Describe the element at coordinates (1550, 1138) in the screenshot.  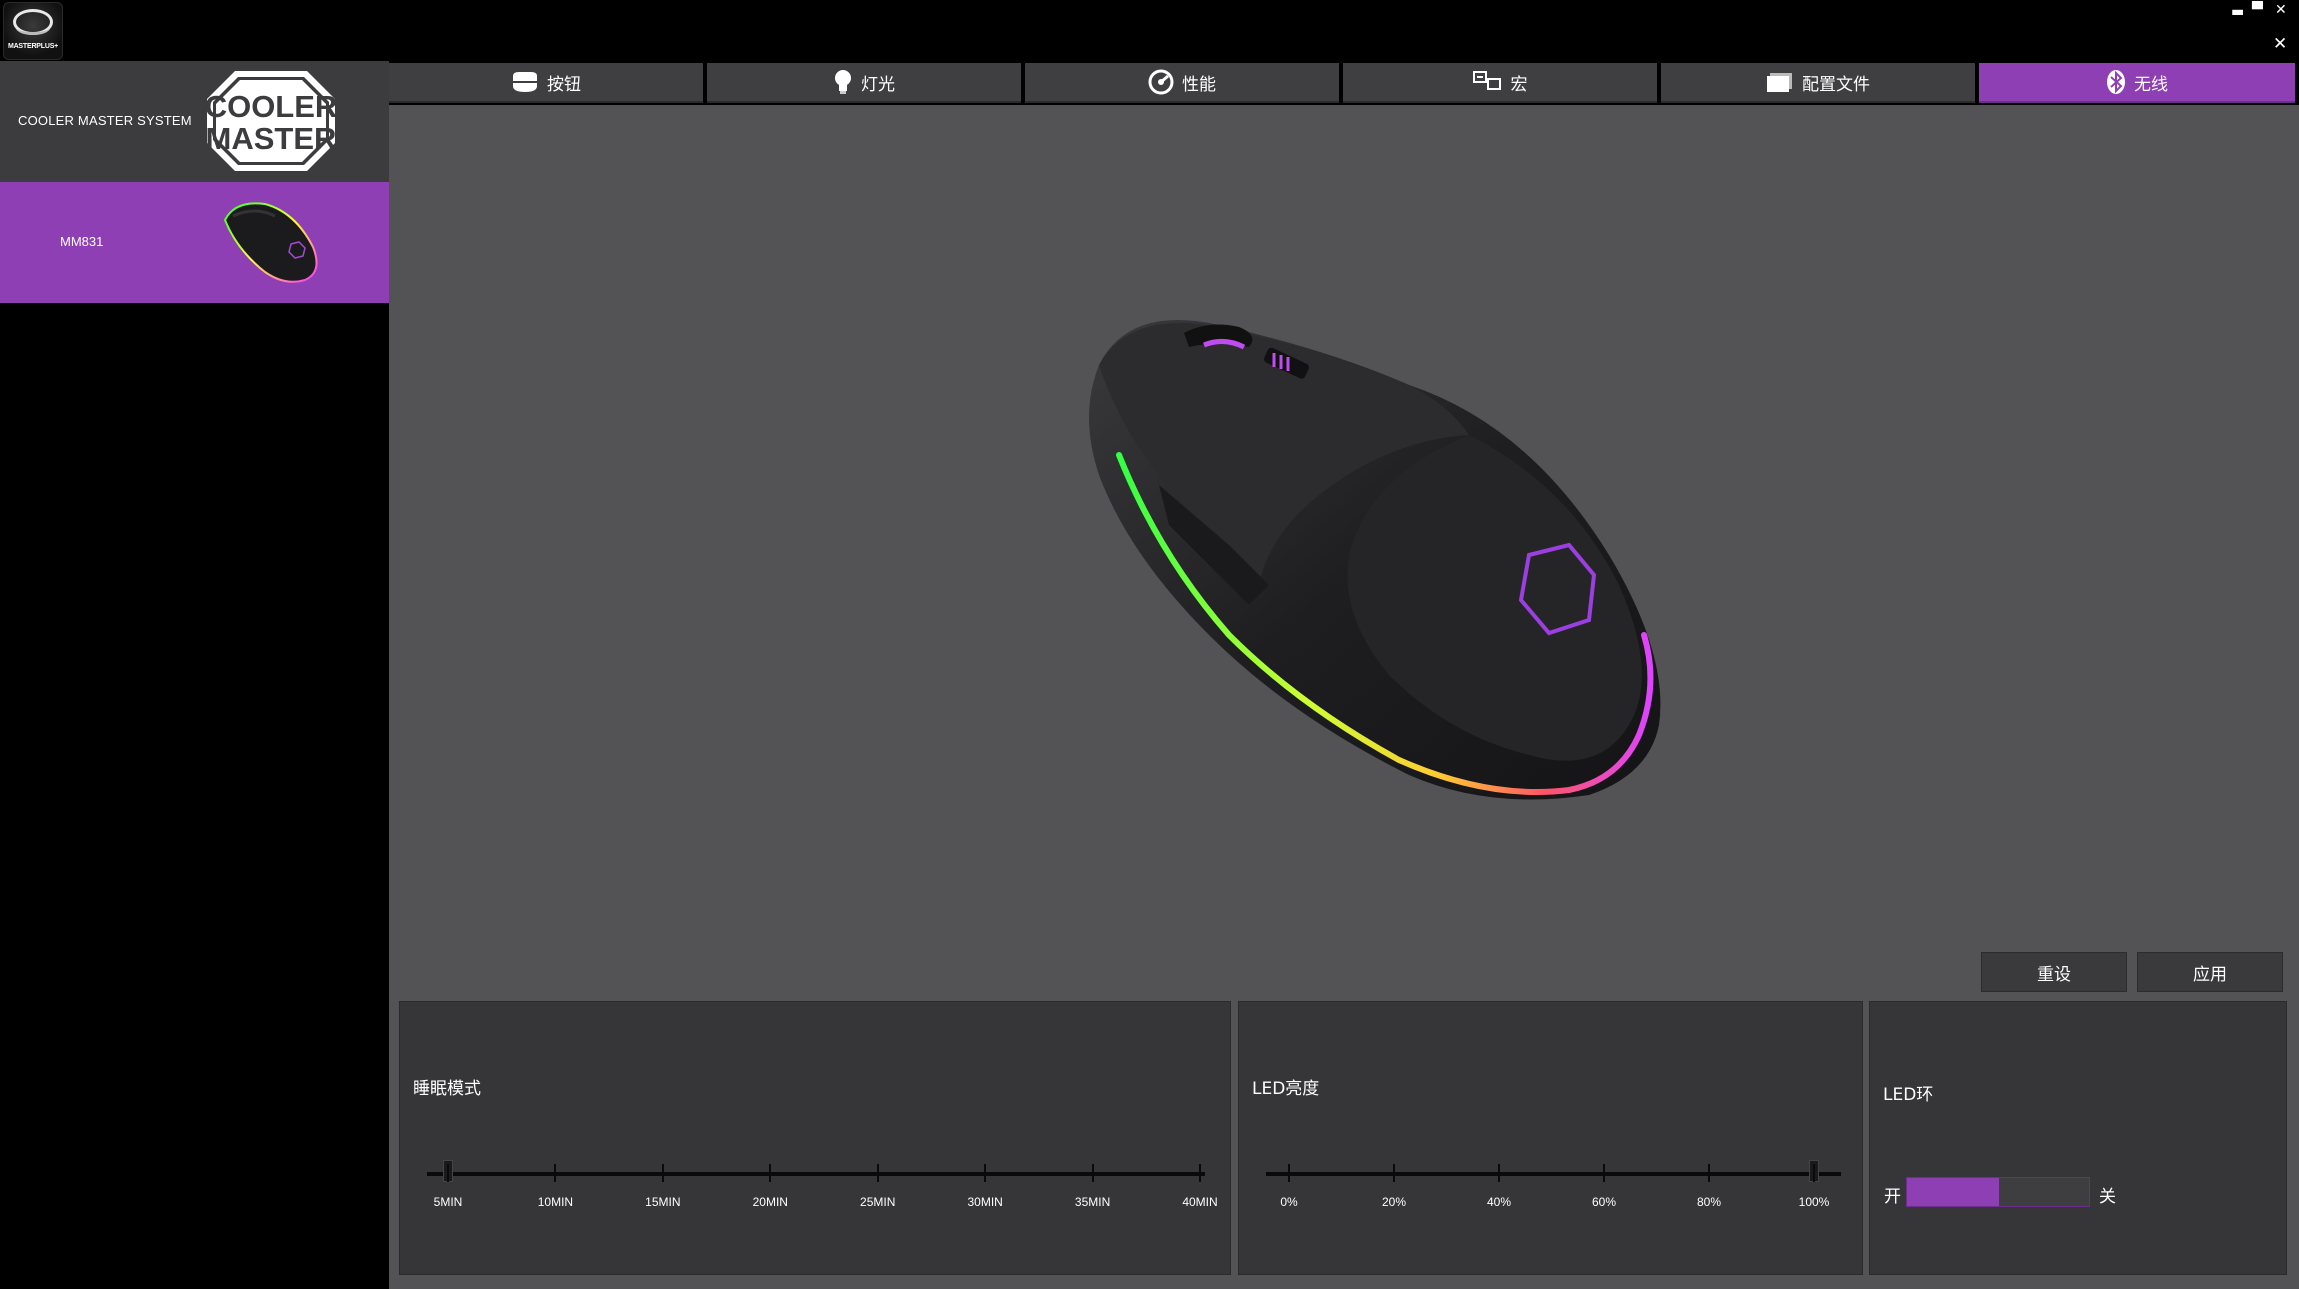
I see `led-brightness-panel: LED亮度 0% 20% 40% 60% 80% 100%` at that location.